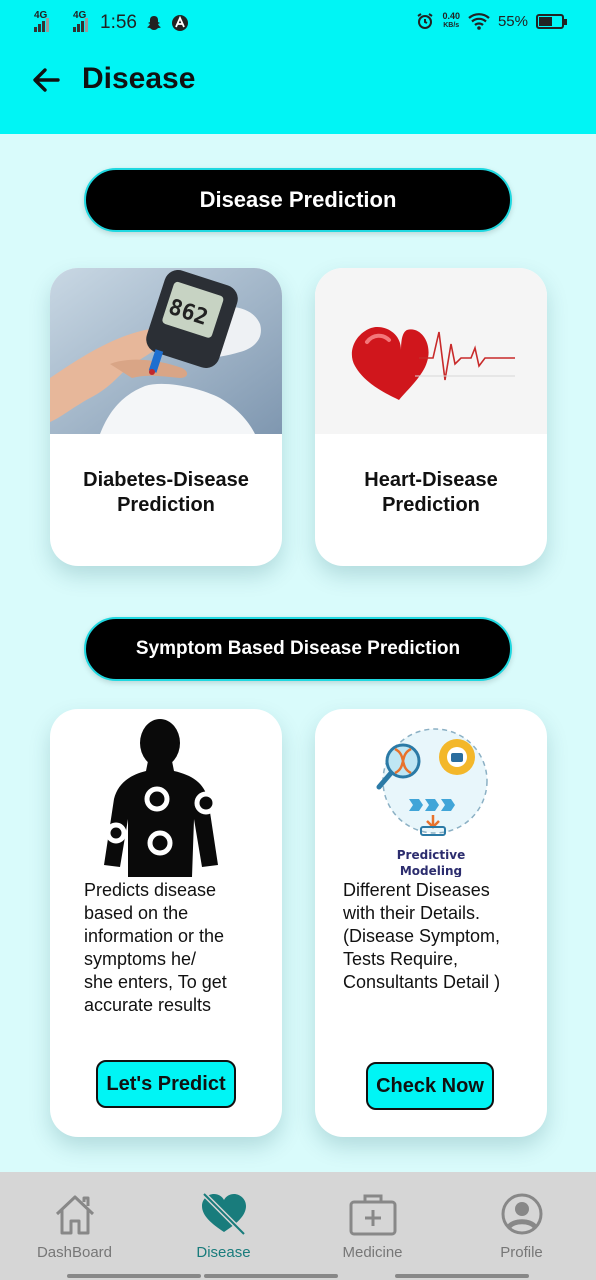 The height and width of the screenshot is (1280, 596). I want to click on signal-icon-sim2: 4G, so click(80, 21).